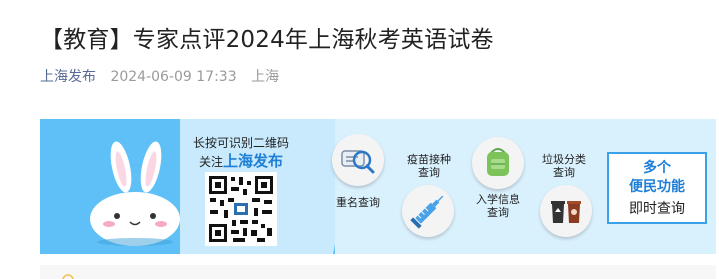 The height and width of the screenshot is (279, 719). I want to click on trash-bins-icon, so click(566, 212).